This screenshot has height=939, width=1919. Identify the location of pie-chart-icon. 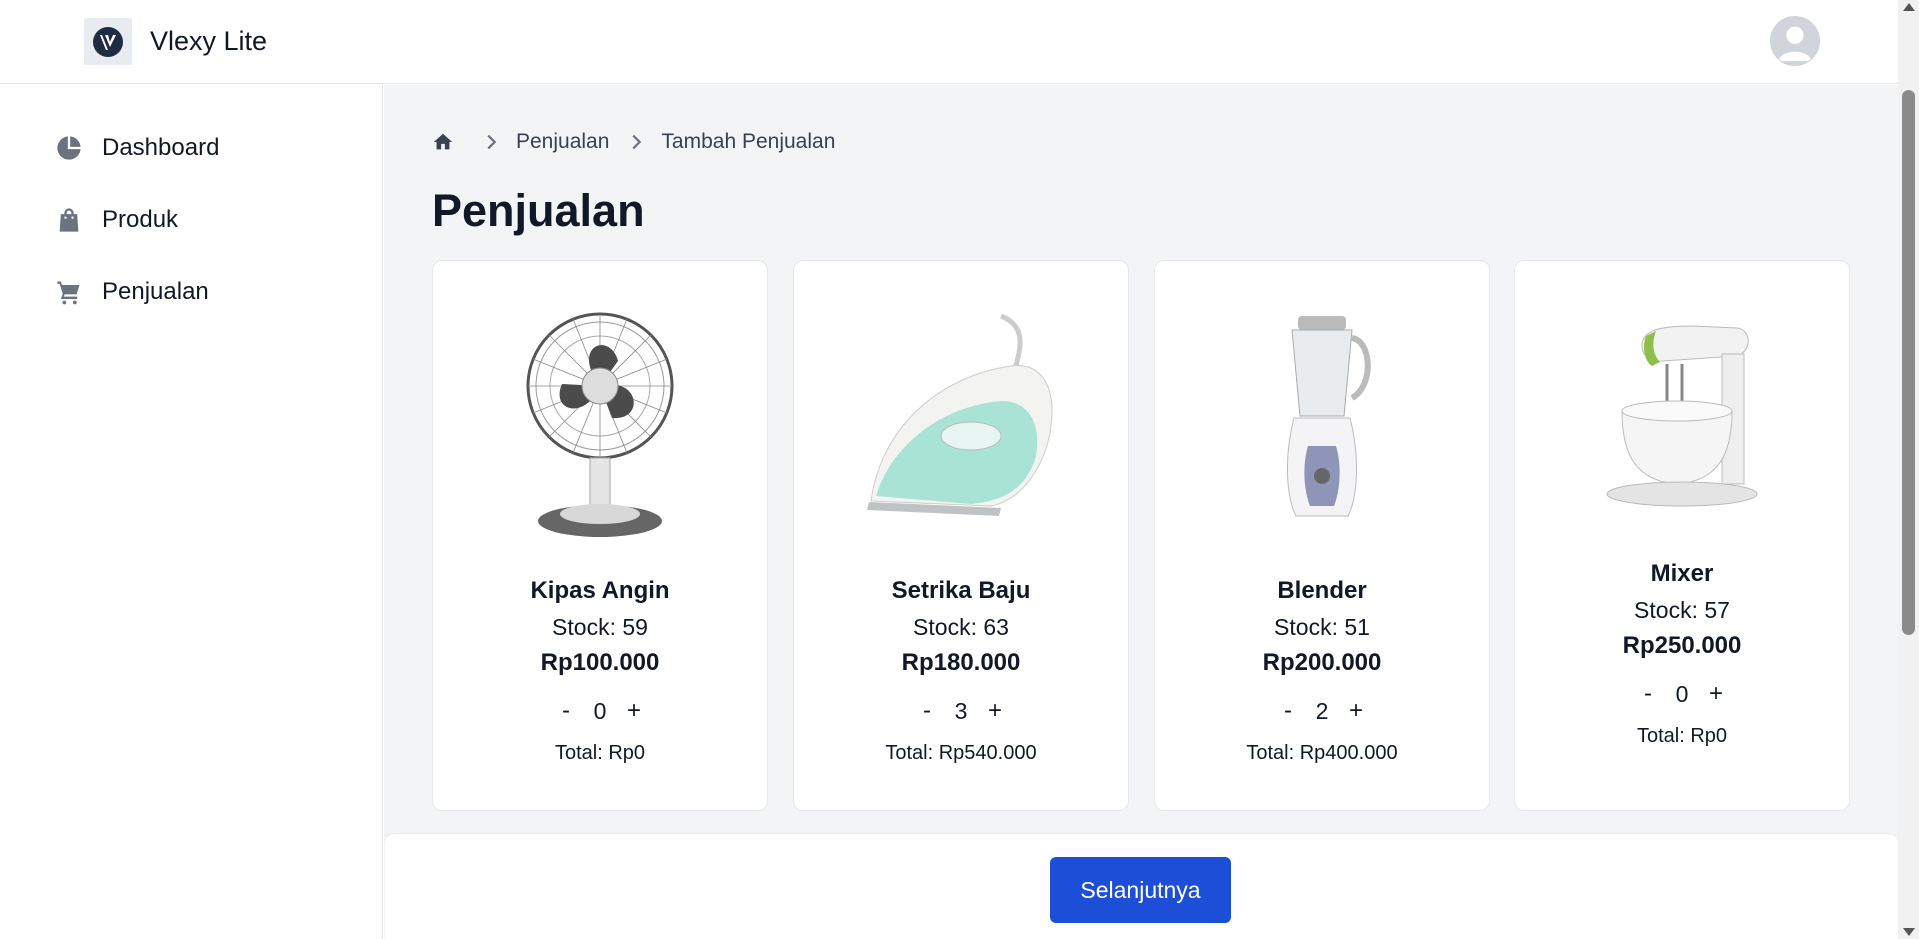
(69, 148).